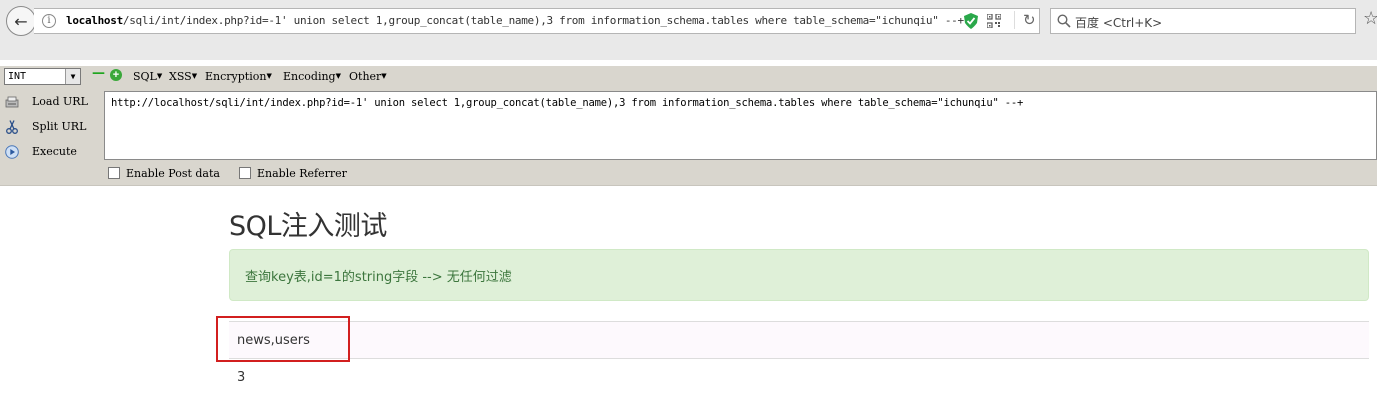 The image size is (1377, 401). Describe the element at coordinates (98, 73) in the screenshot. I see `minus-icon: —` at that location.